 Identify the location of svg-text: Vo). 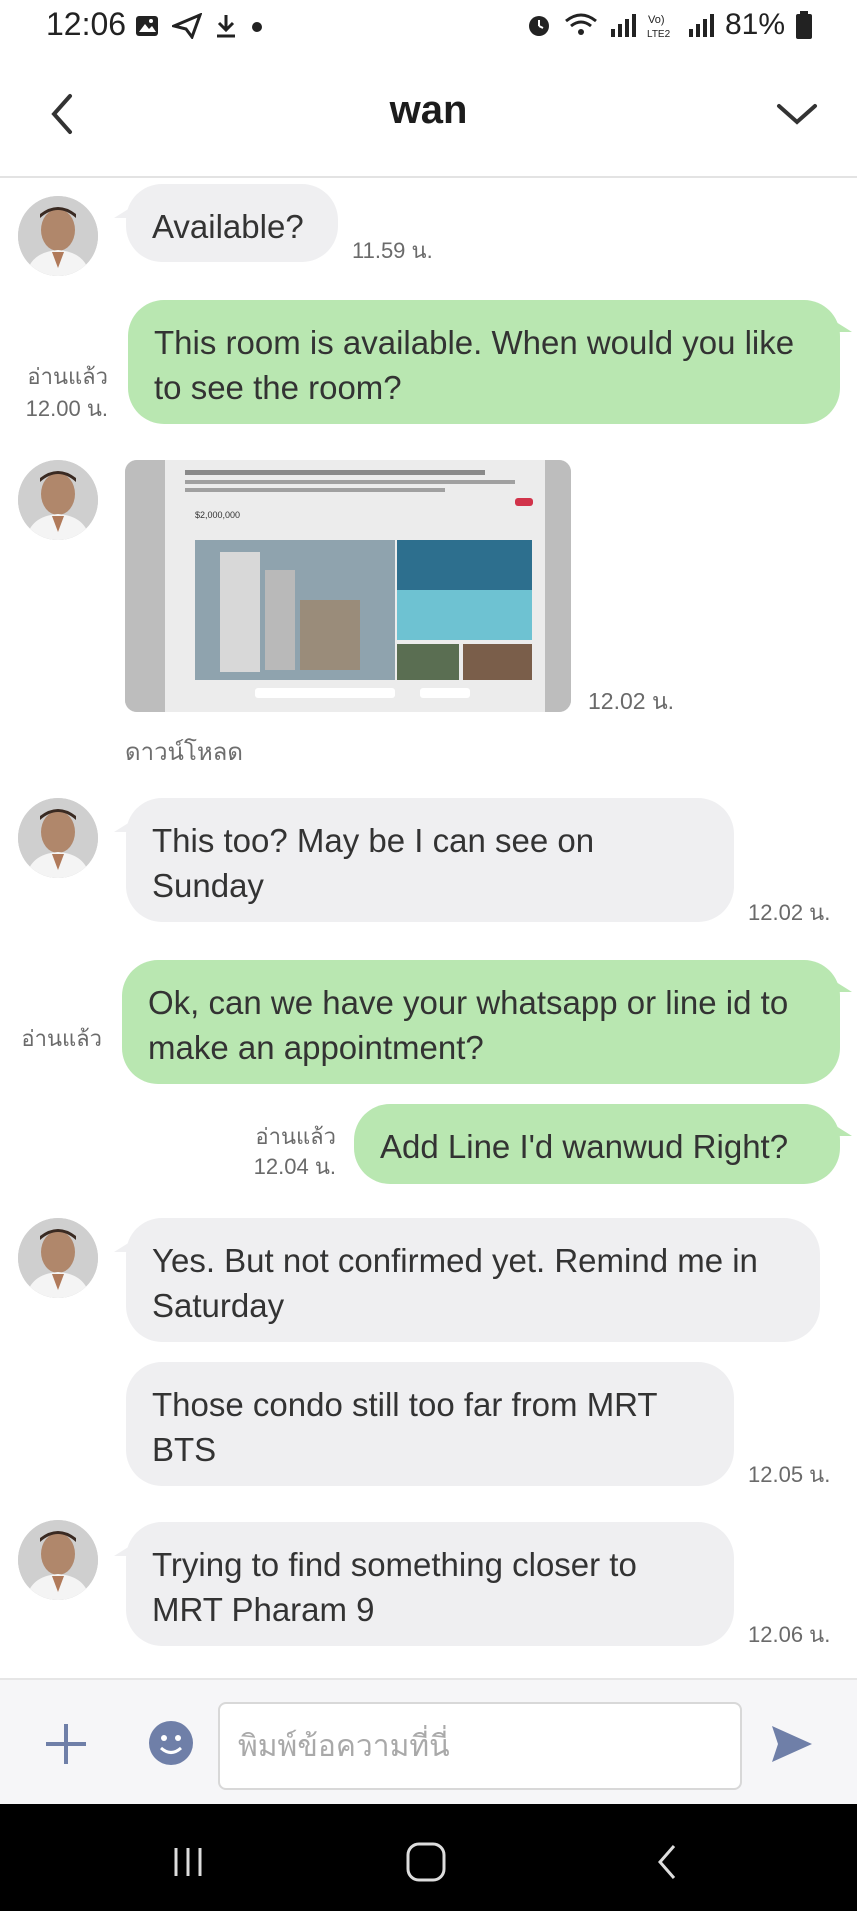
(656, 20).